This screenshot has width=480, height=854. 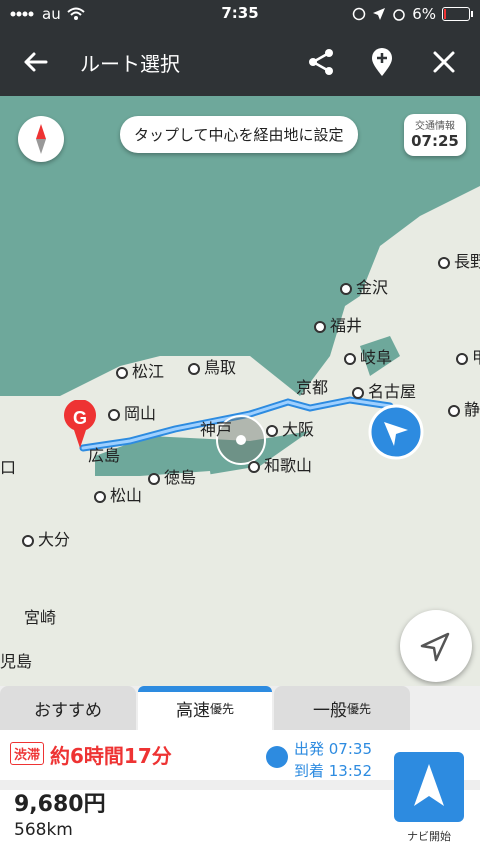 I want to click on city-label: 鳥取, so click(x=212, y=366).